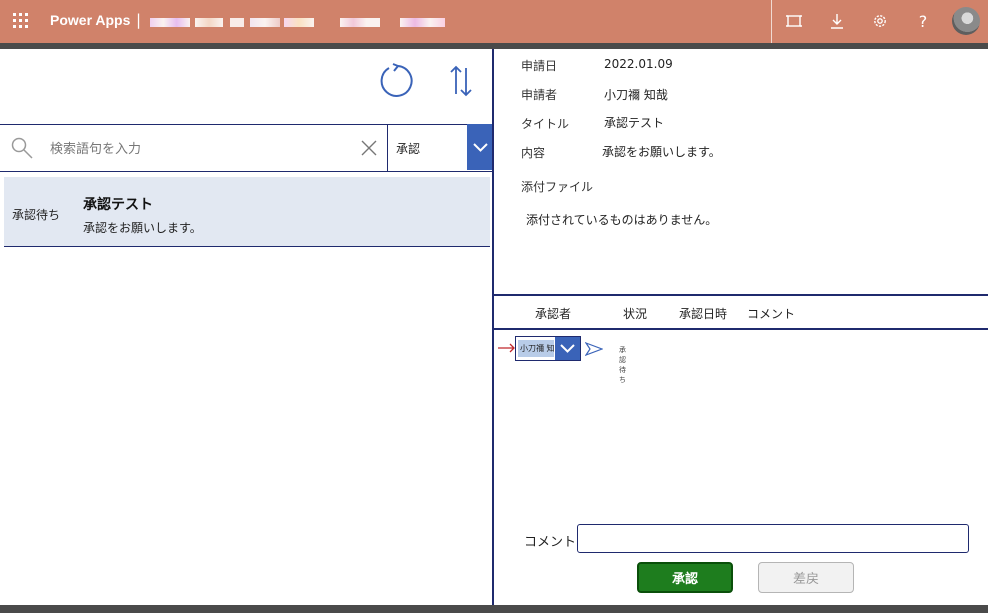 This screenshot has height=613, width=988. What do you see at coordinates (806, 577) in the screenshot?
I see `reject-button: 差戻` at bounding box center [806, 577].